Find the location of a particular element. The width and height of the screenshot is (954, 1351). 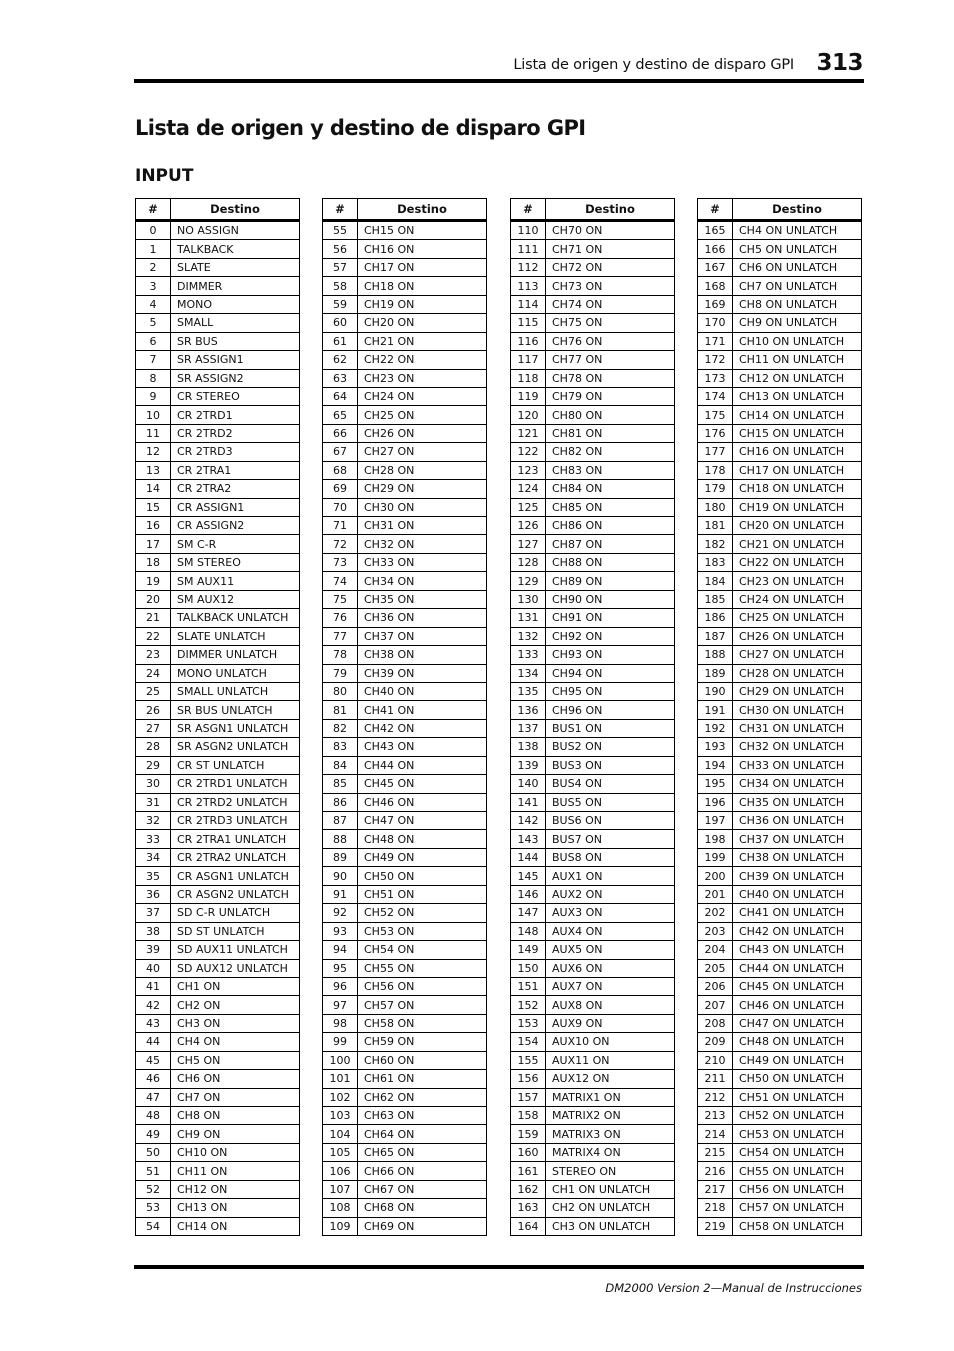

row-destination: CR ASSIGN1 is located at coordinates (235, 507).